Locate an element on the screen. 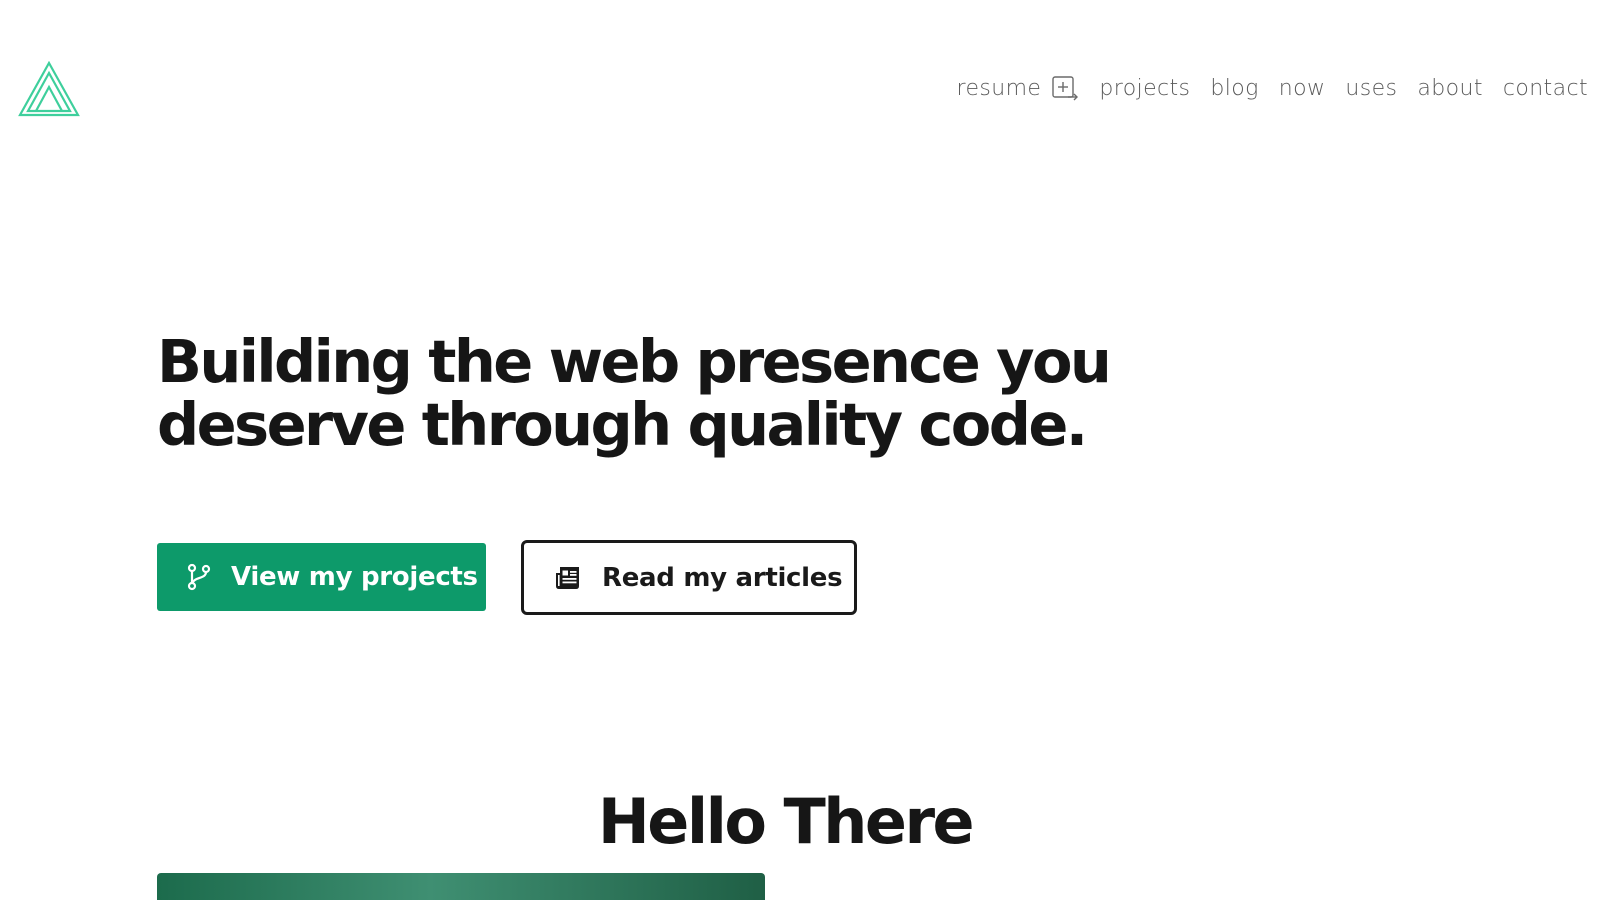 This screenshot has height=900, width=1600. nav-item-resume: resume is located at coordinates (1018, 88).